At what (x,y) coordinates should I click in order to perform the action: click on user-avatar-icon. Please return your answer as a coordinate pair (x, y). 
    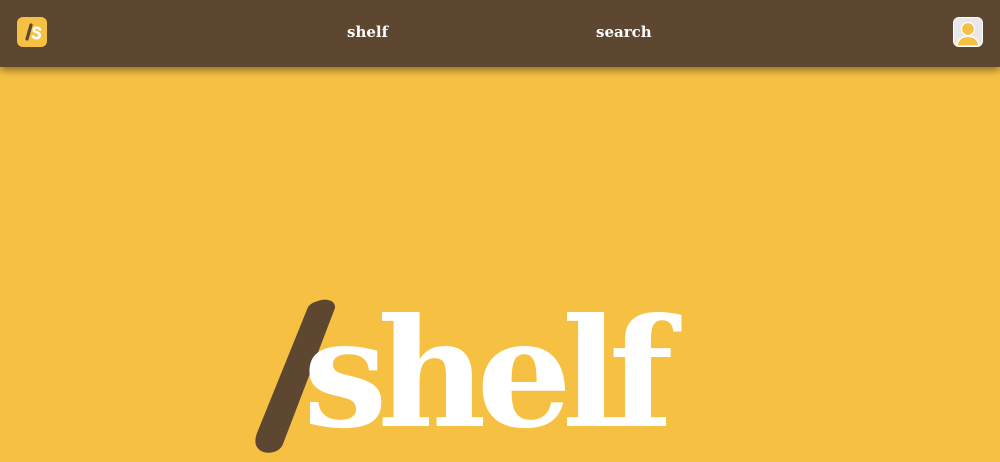
    Looking at the image, I should click on (968, 32).